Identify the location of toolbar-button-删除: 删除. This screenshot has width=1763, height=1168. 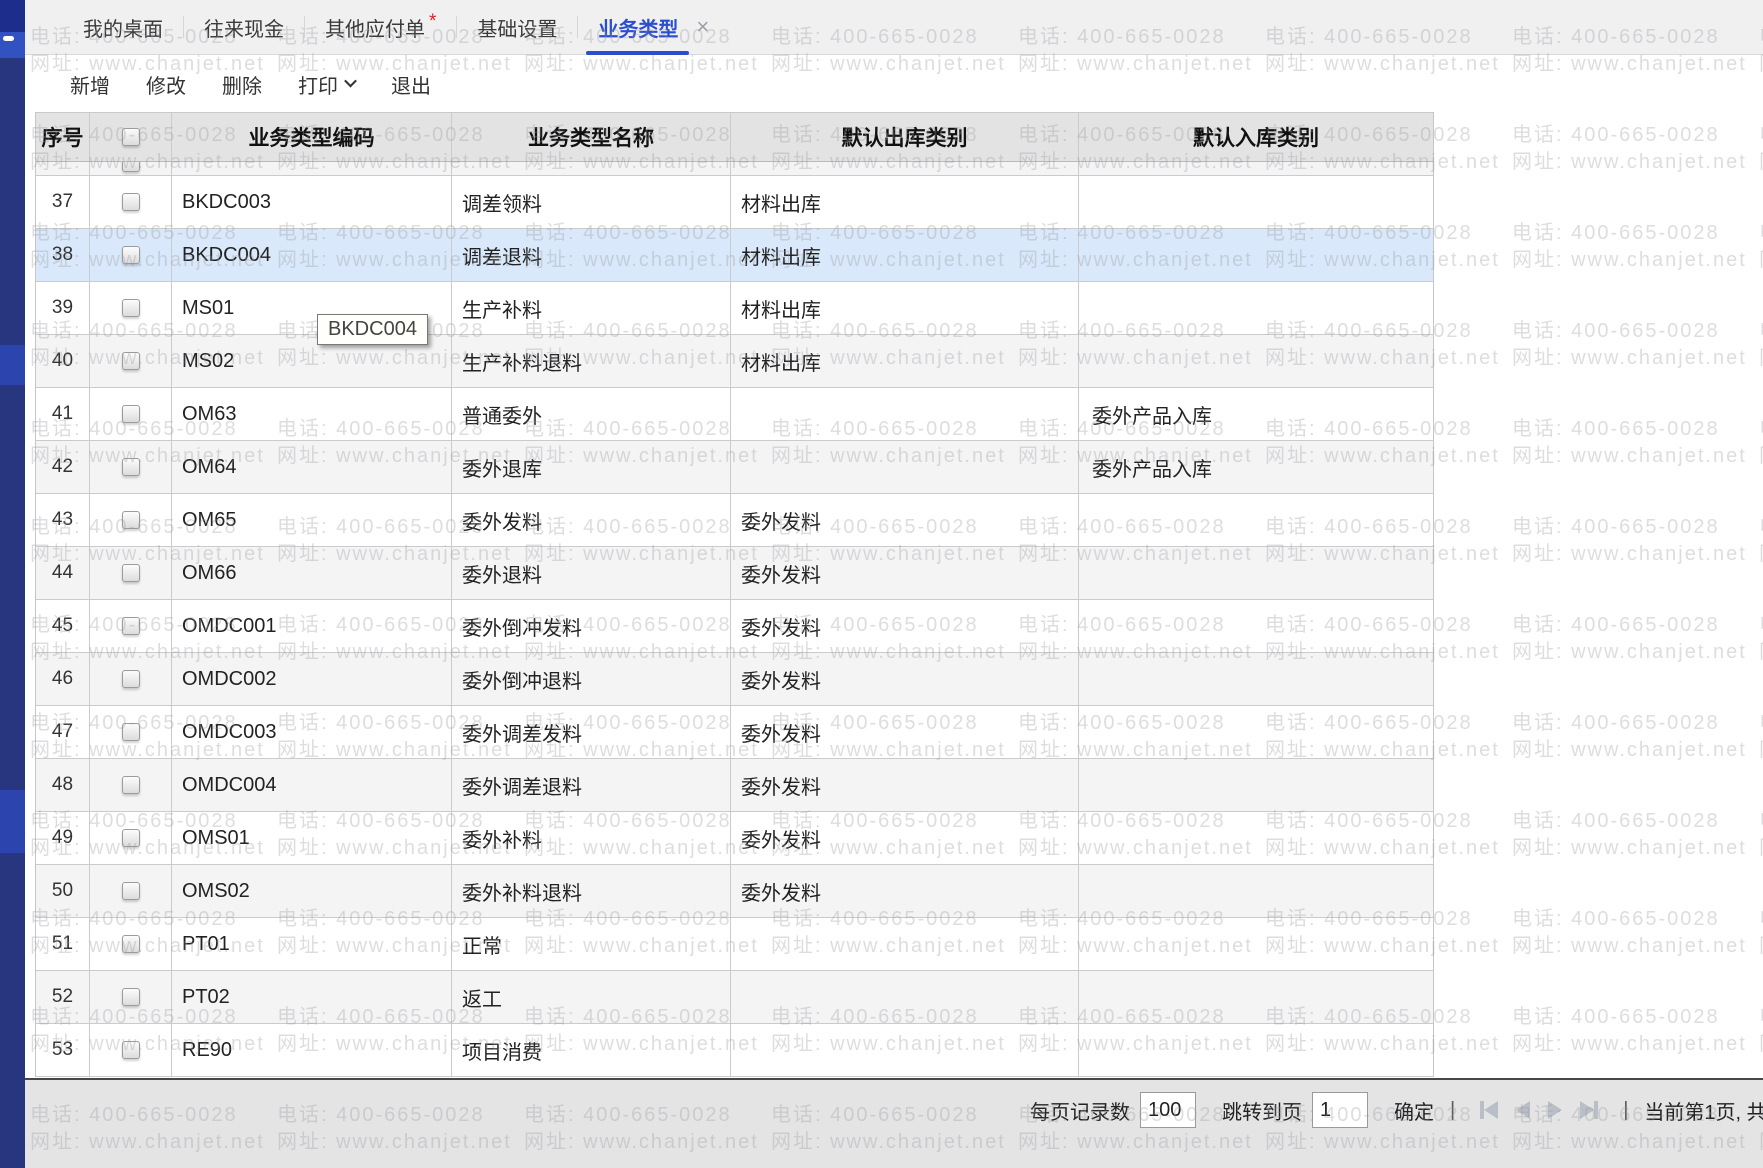
(242, 84).